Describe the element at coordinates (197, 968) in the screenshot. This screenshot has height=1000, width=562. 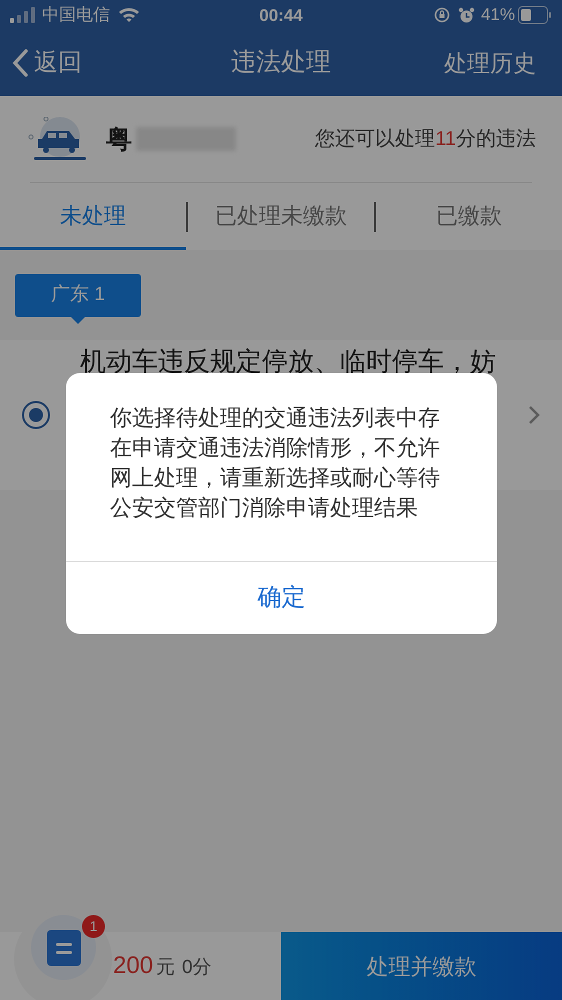
I see `points-total: 0分` at that location.